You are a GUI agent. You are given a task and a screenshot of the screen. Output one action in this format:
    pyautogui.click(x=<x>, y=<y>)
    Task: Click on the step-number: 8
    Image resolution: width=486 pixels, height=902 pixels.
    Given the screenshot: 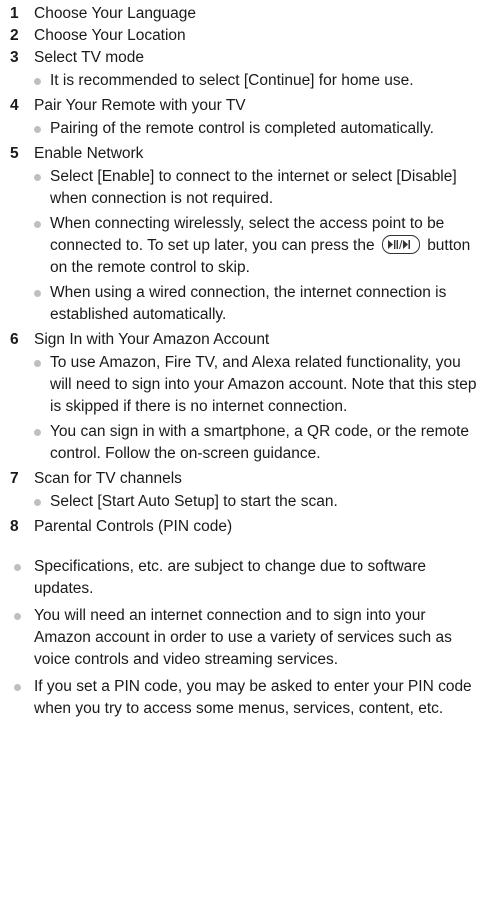 What is the action you would take?
    pyautogui.click(x=14, y=526)
    